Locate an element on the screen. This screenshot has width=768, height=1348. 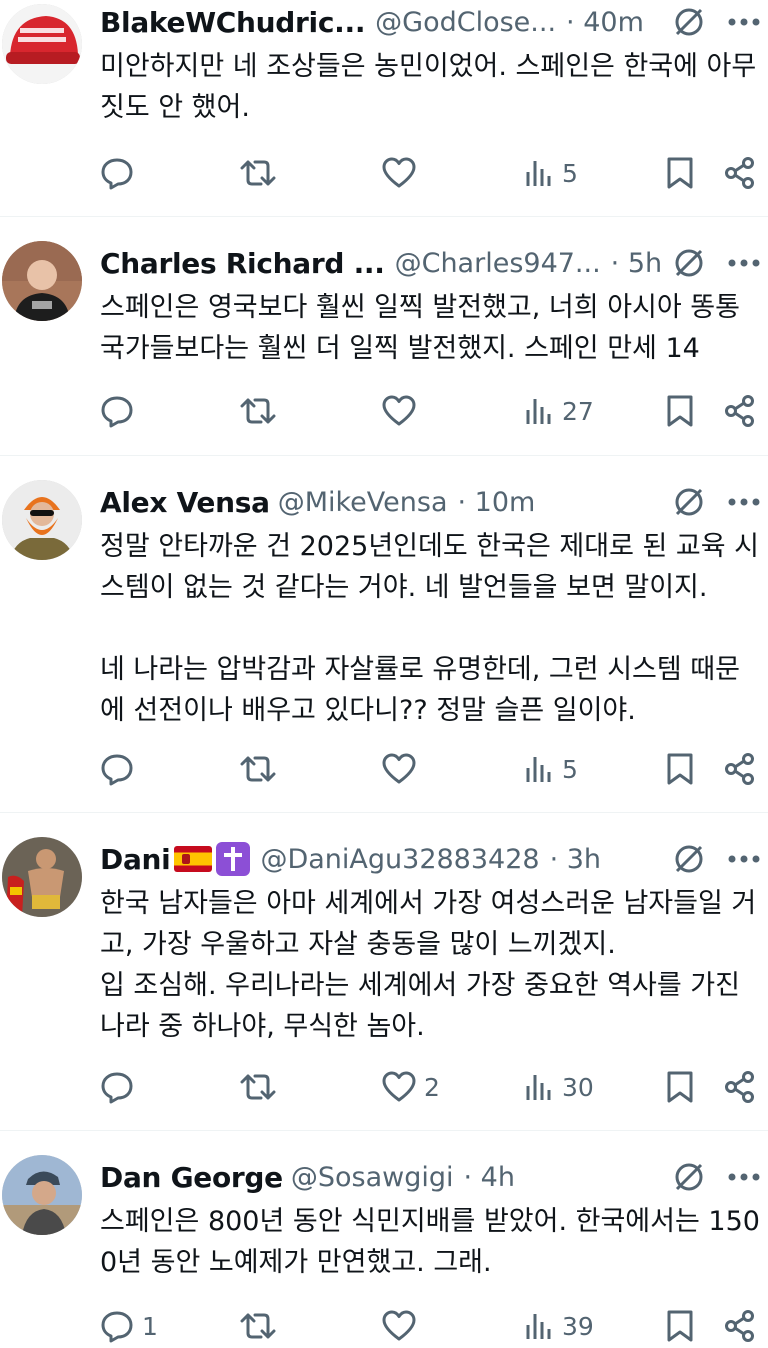
tweet-header: Alex Vensa @MikeVensa · 10m is located at coordinates (430, 502).